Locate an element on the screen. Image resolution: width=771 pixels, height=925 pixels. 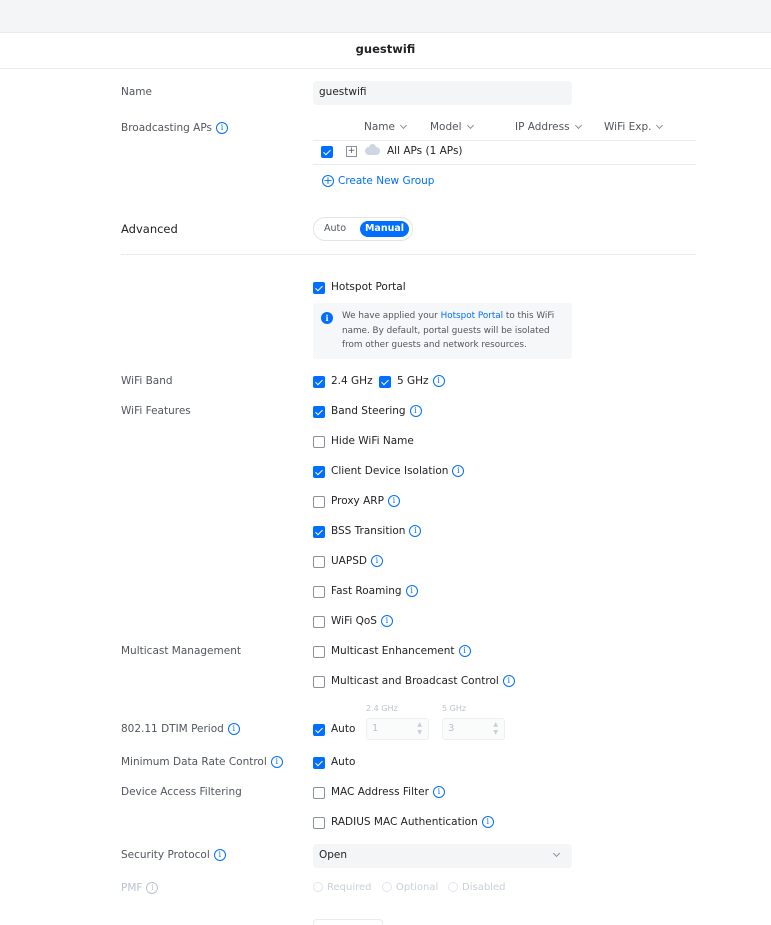
fast-roaming-option: Fast Roaming i is located at coordinates (374, 591).